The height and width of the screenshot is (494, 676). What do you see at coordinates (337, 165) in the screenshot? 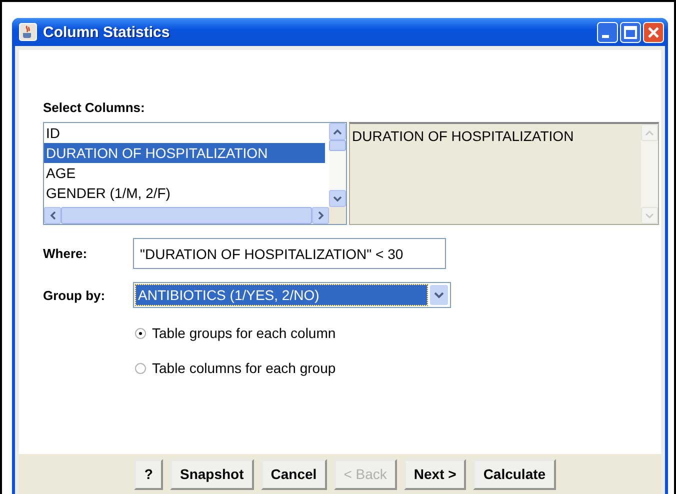
I see `vertical-scrollbar` at bounding box center [337, 165].